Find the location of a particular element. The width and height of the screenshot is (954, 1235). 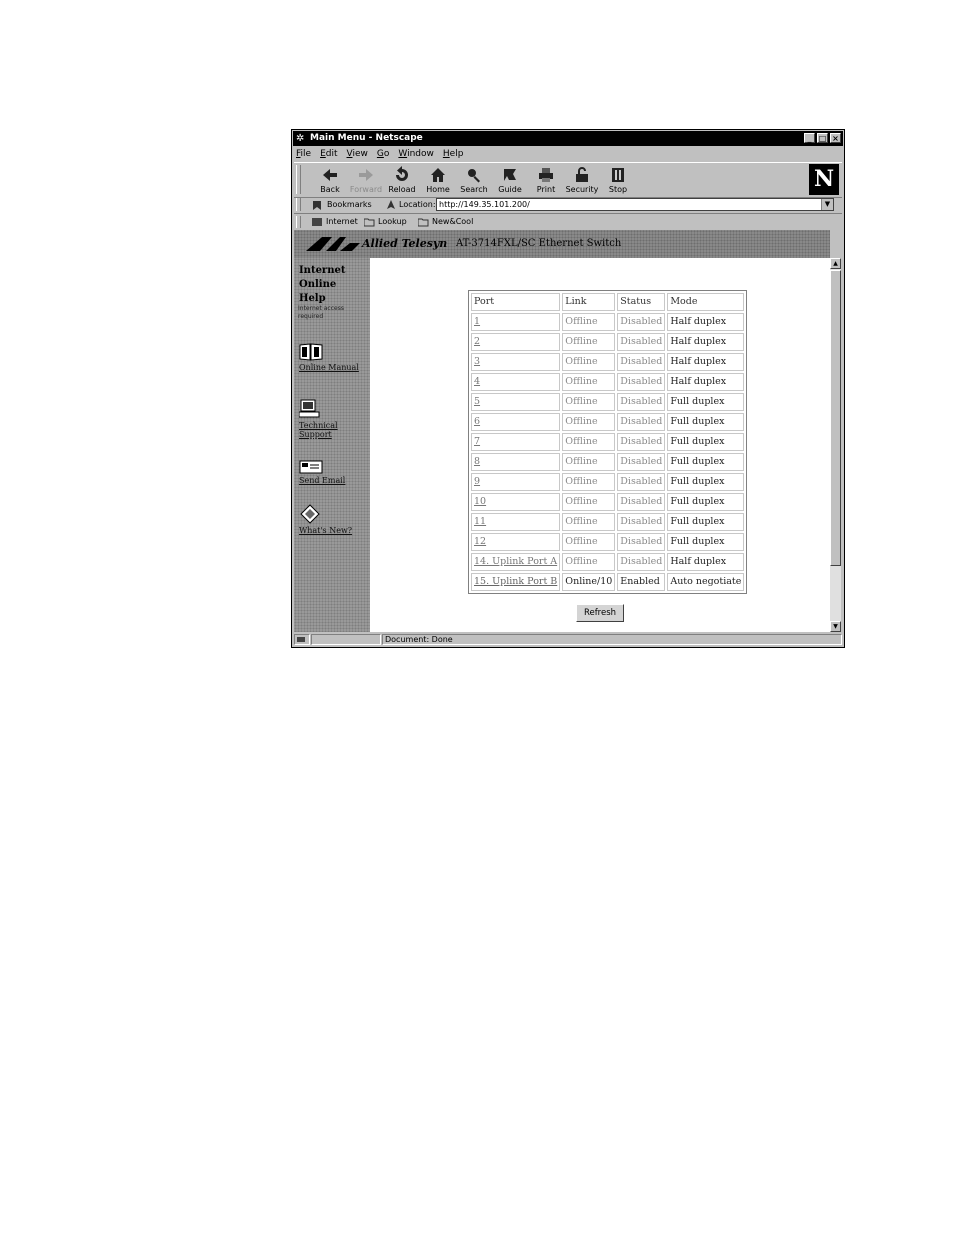

url-input: http://149.35.101.200/ ▼ is located at coordinates (635, 204).